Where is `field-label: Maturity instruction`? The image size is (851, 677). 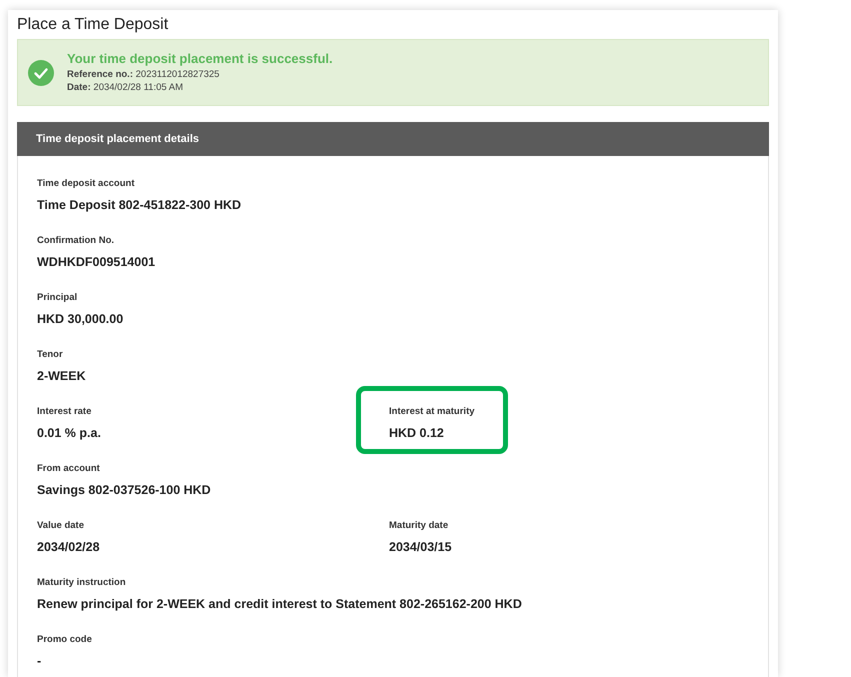 field-label: Maturity instruction is located at coordinates (82, 583).